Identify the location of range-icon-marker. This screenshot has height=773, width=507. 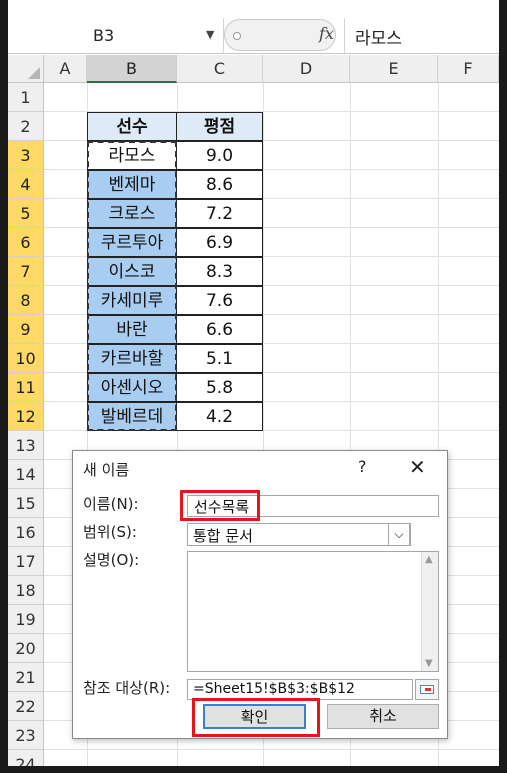
(428, 689).